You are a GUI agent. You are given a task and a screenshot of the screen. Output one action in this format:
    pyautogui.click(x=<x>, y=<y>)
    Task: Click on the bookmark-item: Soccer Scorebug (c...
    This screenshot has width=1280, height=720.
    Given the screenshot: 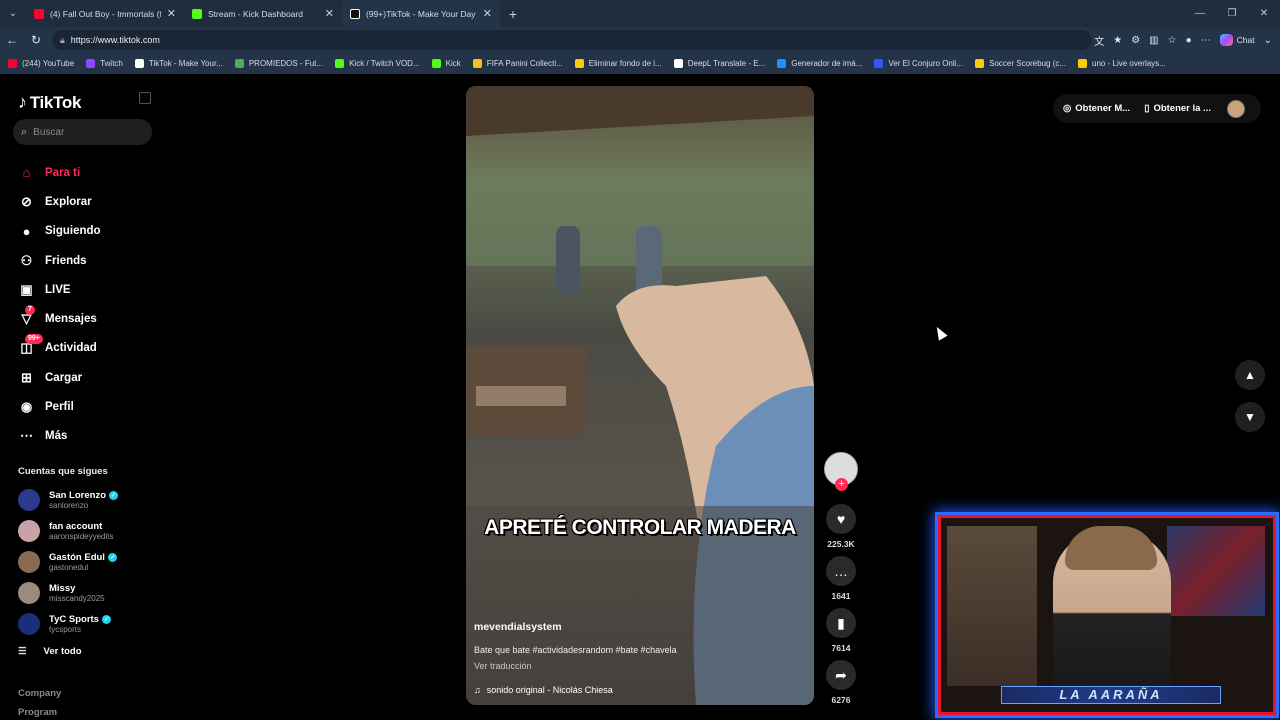 What is the action you would take?
    pyautogui.click(x=1020, y=63)
    